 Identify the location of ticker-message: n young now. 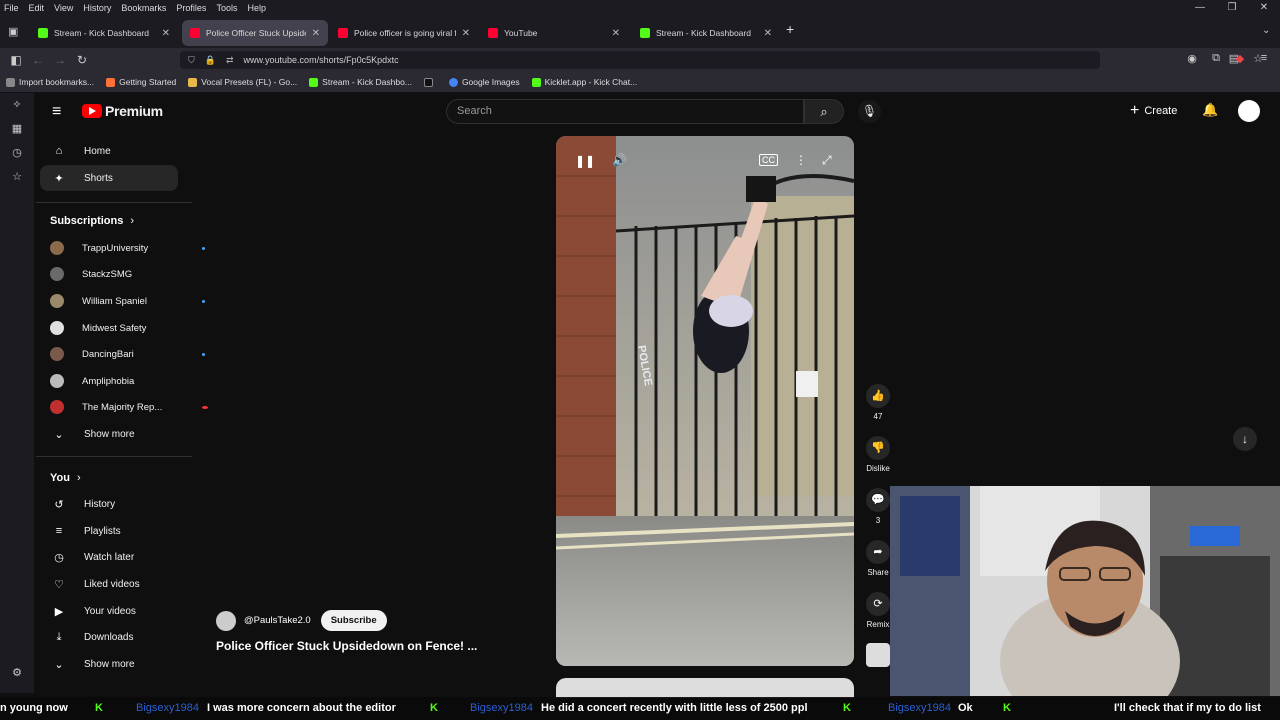
(34, 708).